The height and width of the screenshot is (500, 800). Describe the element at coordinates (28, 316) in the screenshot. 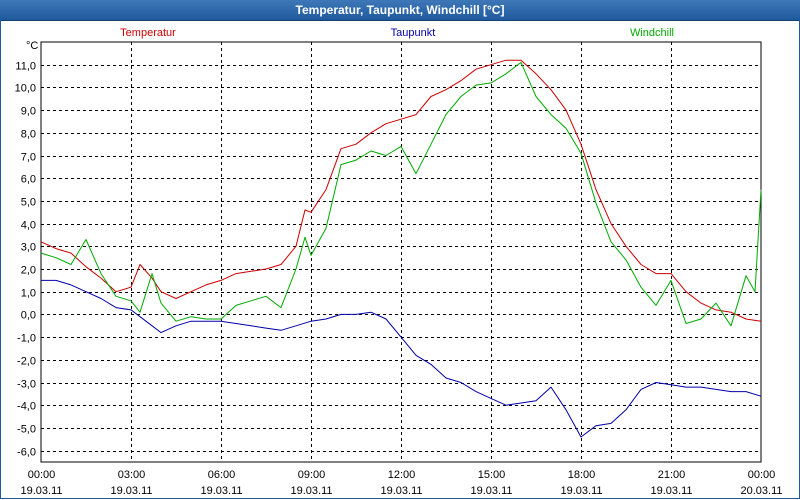

I see `y-tick-label: 0,0` at that location.